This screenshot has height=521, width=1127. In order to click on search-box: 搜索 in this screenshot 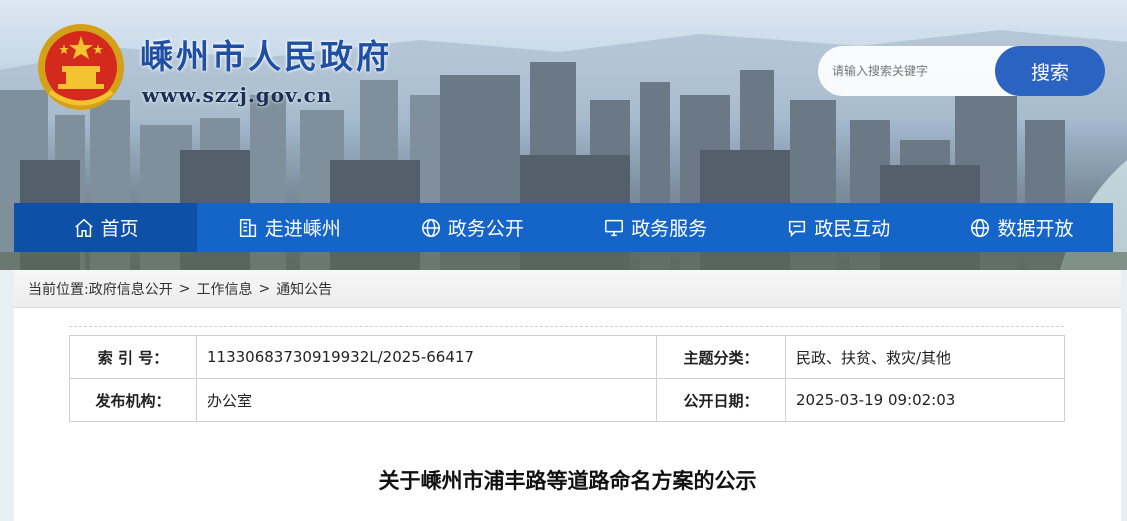, I will do `click(961, 71)`.